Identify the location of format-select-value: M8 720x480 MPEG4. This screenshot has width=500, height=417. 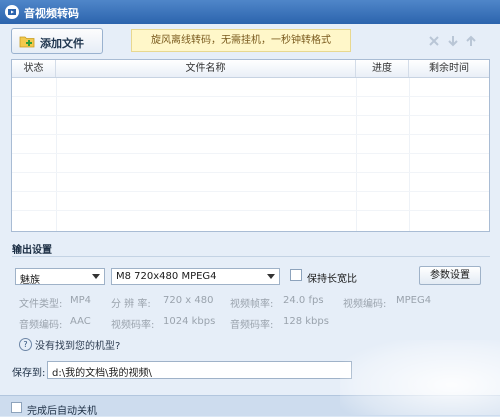
(166, 276).